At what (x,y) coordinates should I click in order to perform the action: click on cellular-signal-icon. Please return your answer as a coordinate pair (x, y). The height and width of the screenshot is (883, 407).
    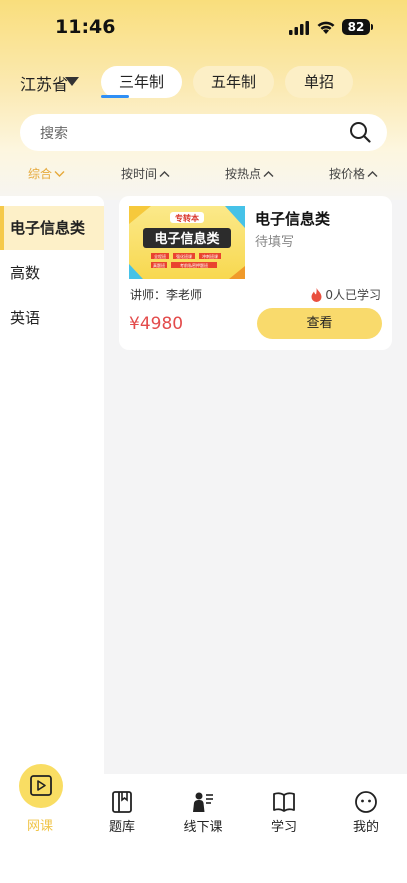
    Looking at the image, I should click on (299, 28).